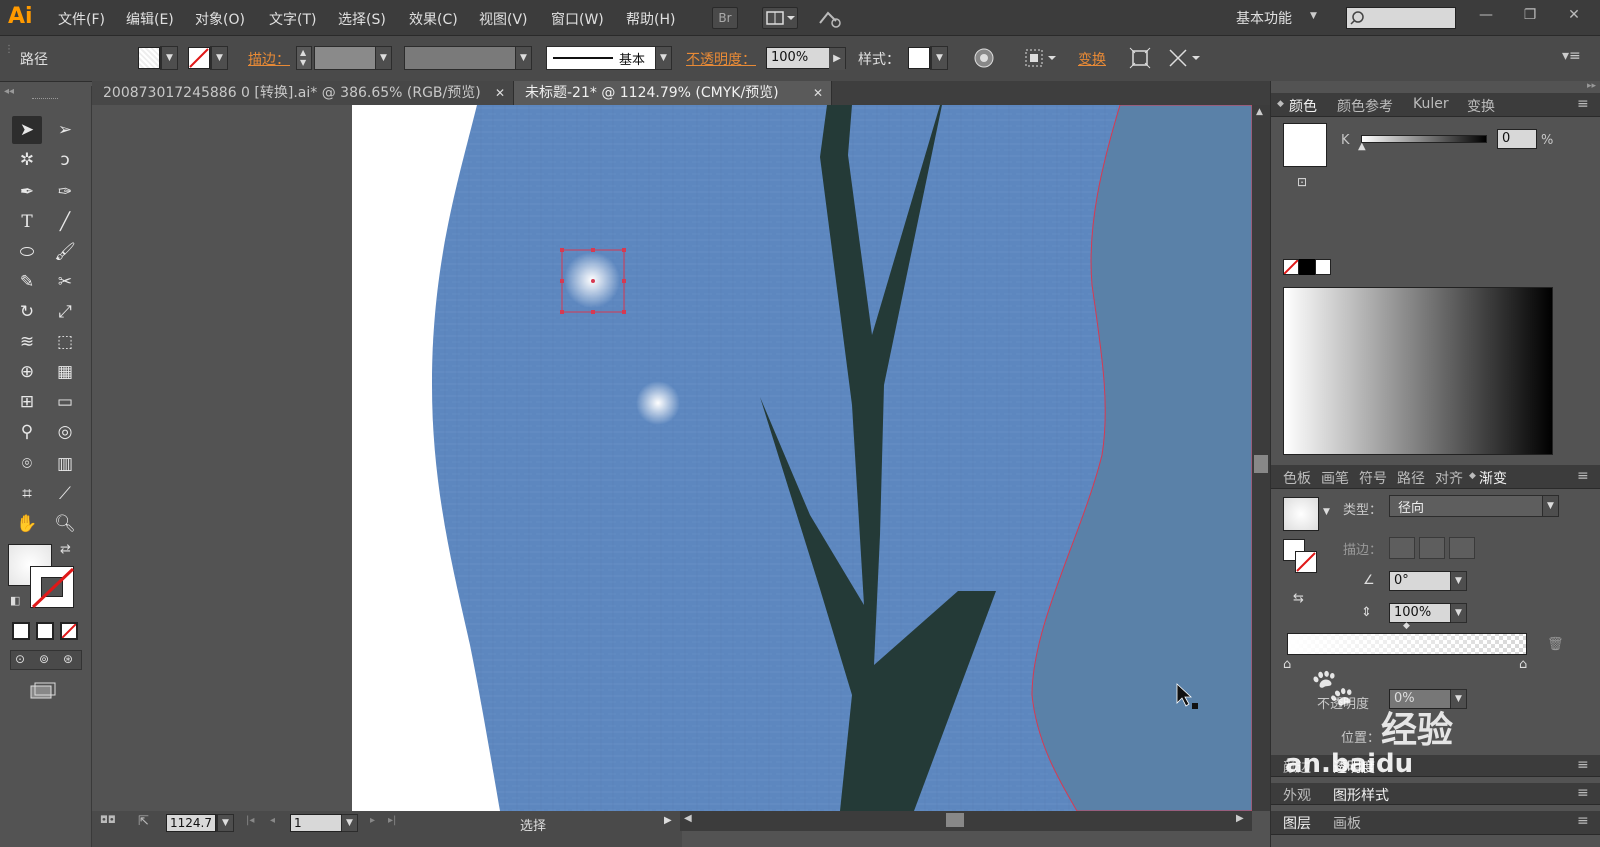  What do you see at coordinates (65, 252) in the screenshot?
I see `paintbrush-tool: 🖌` at bounding box center [65, 252].